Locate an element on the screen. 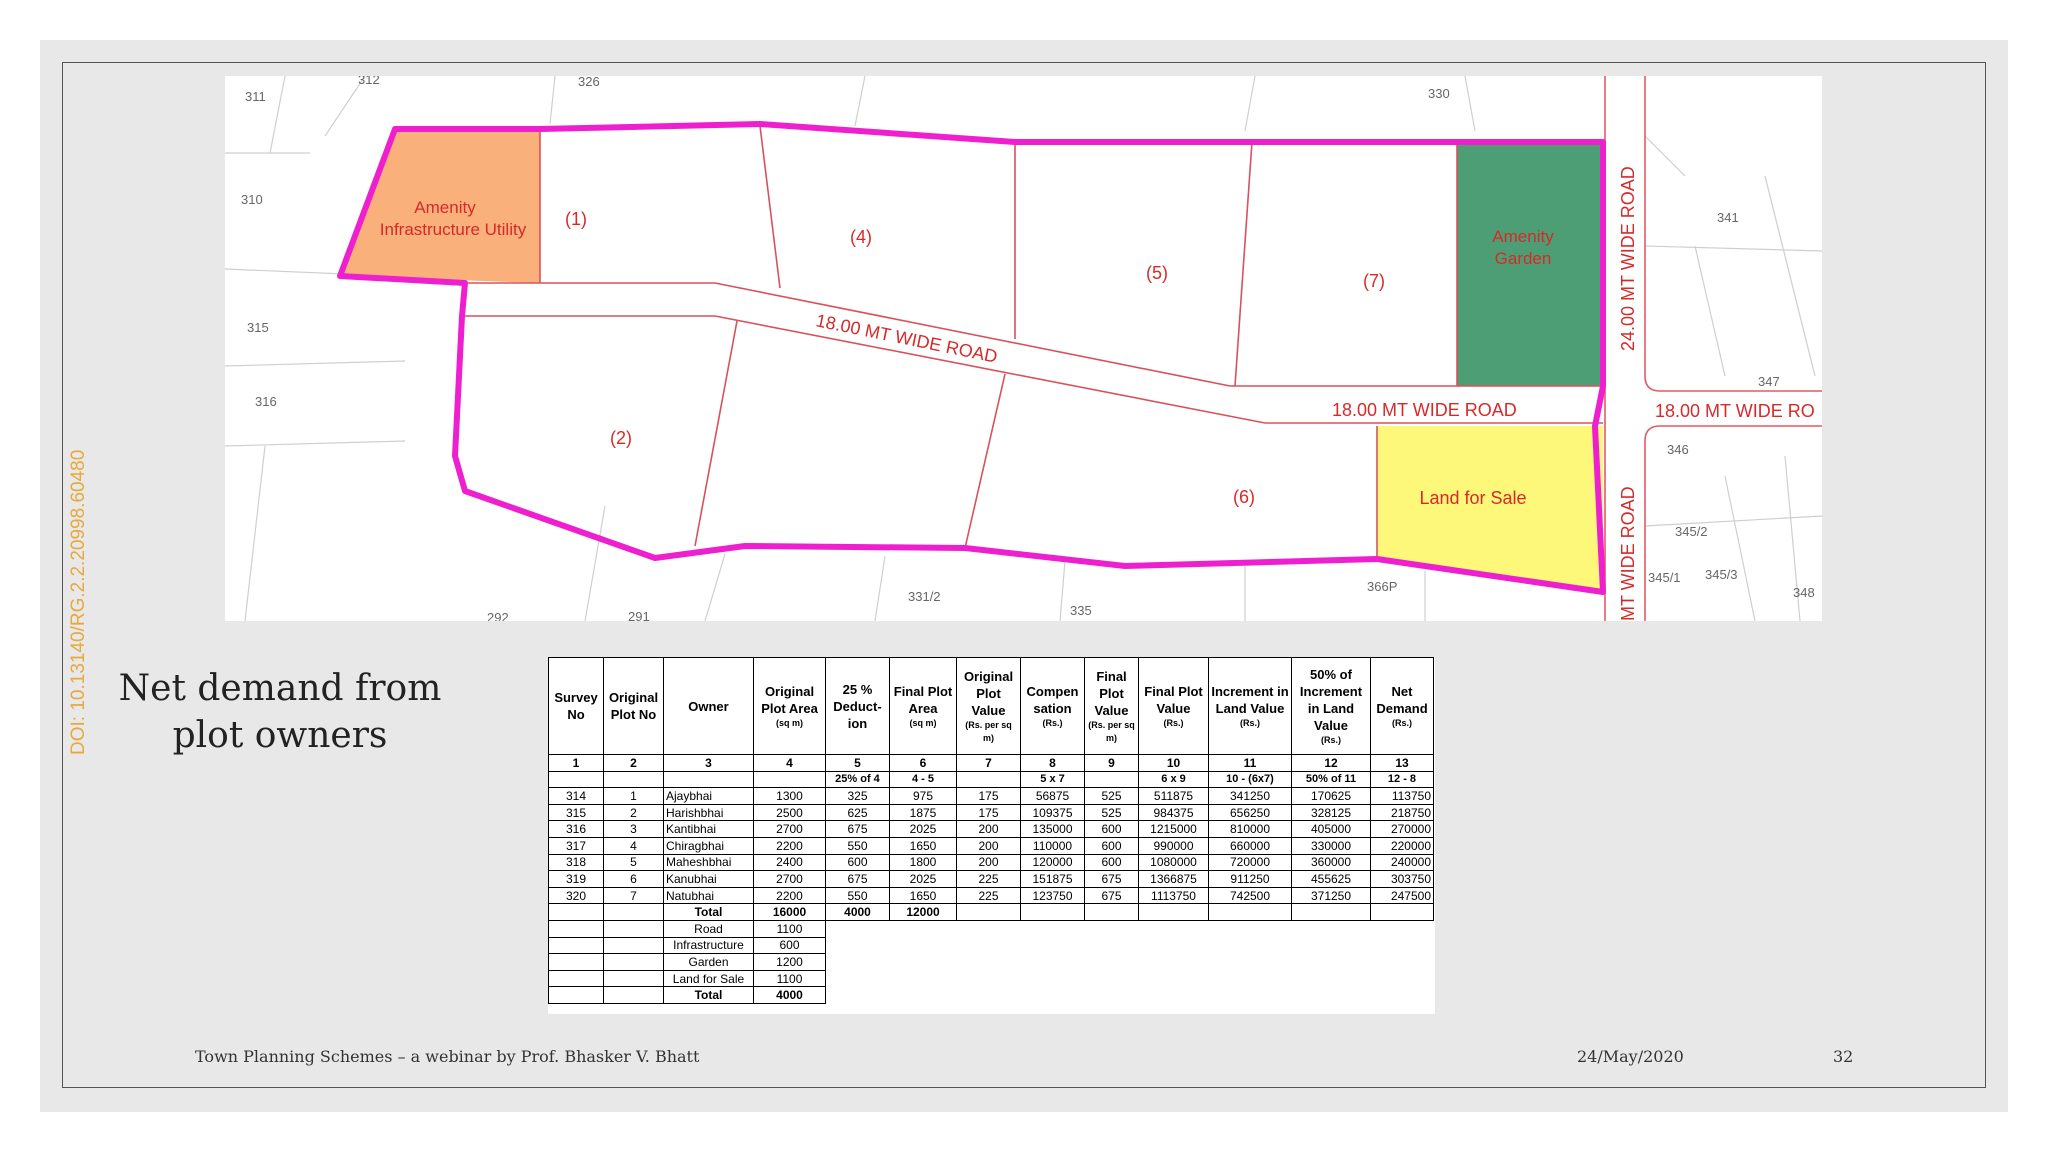  table-header-cell: Net Demand (Rs.) is located at coordinates (1402, 706).